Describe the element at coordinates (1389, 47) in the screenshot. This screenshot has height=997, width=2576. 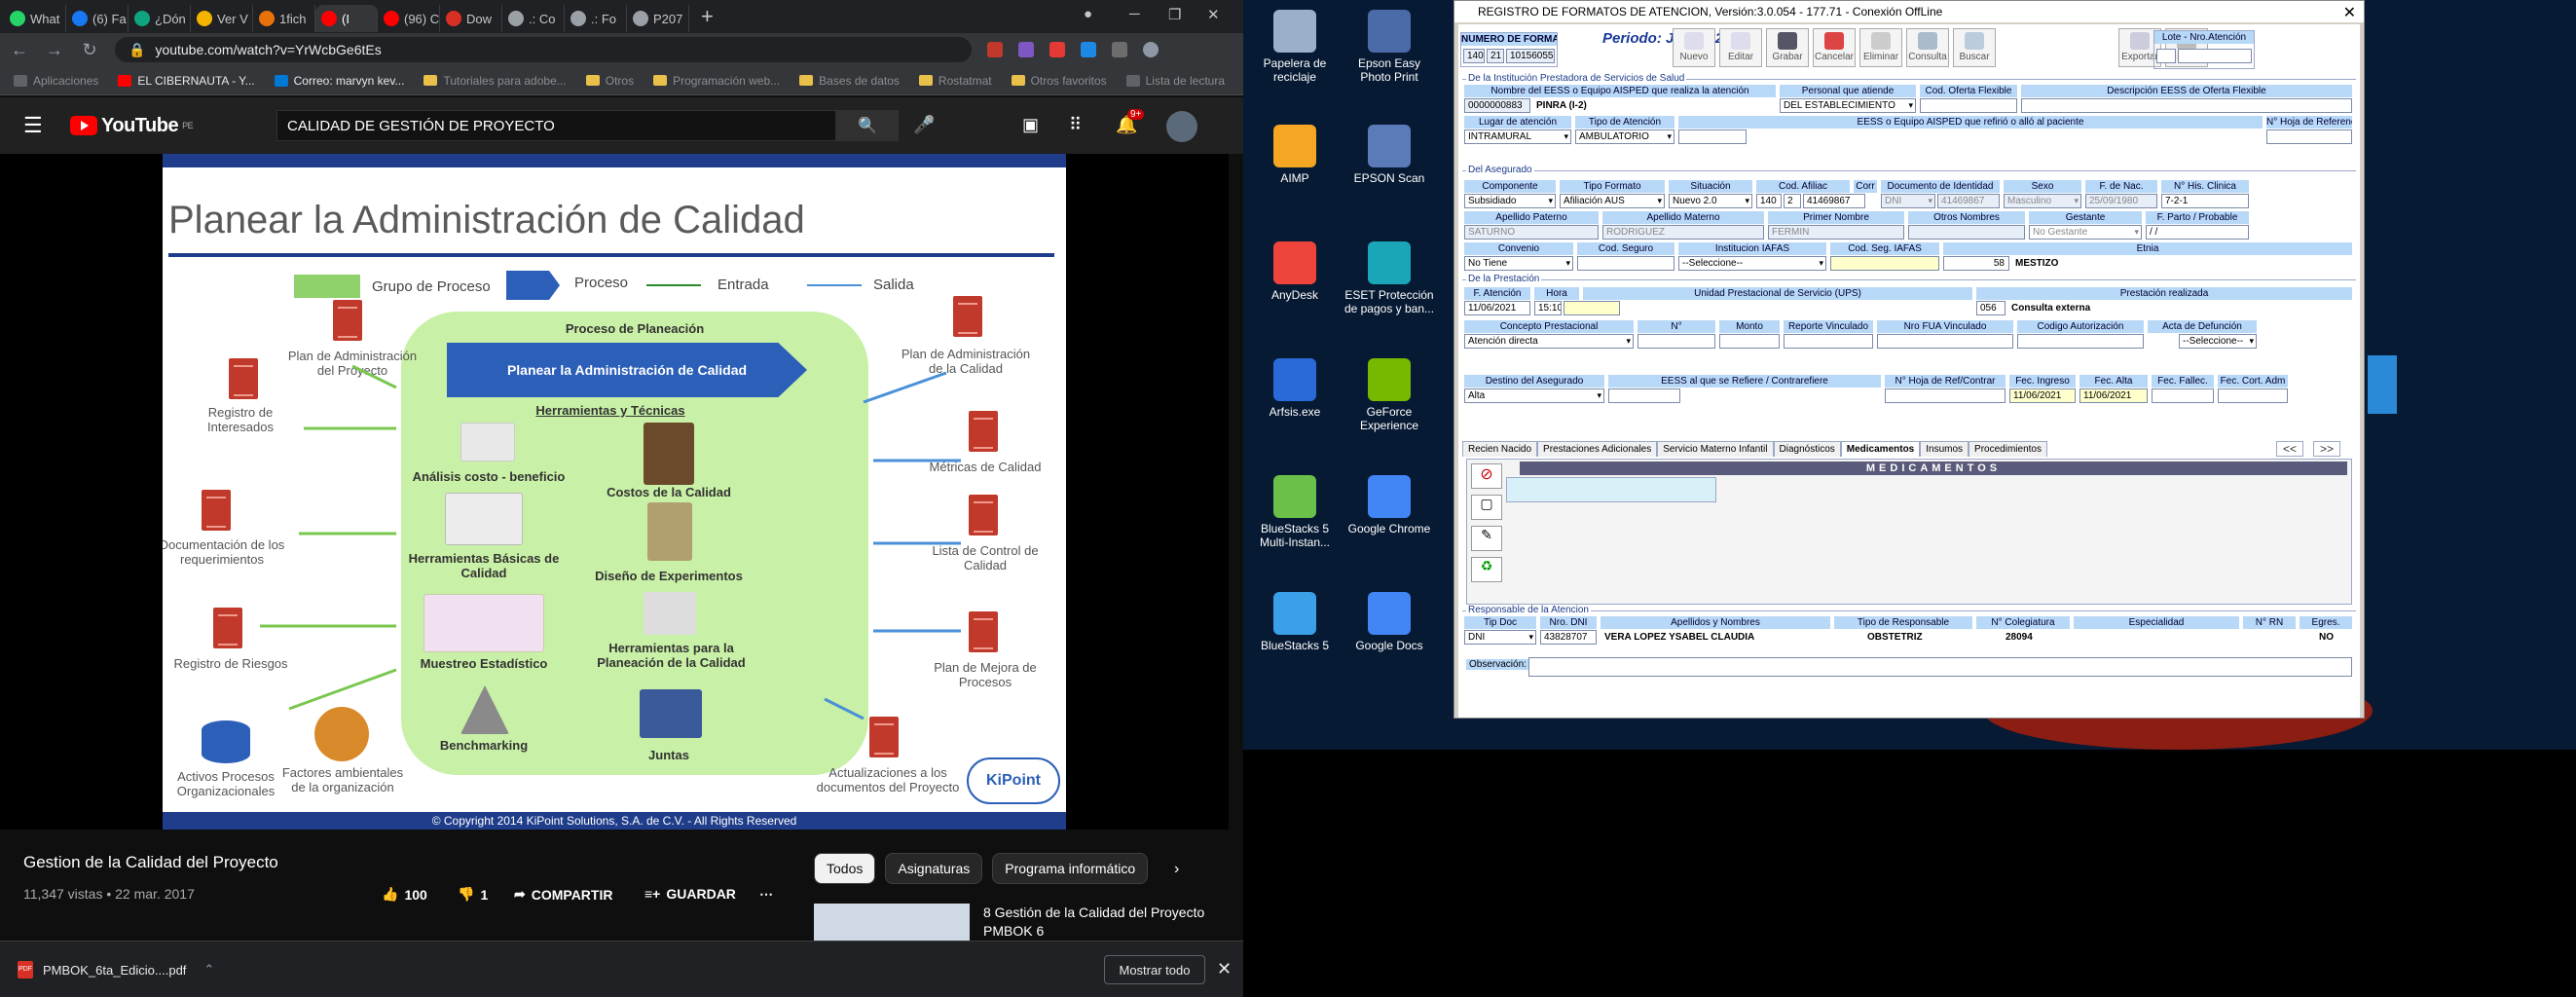
I see `desktop-shortcut: Epson Easy Photo Print` at that location.